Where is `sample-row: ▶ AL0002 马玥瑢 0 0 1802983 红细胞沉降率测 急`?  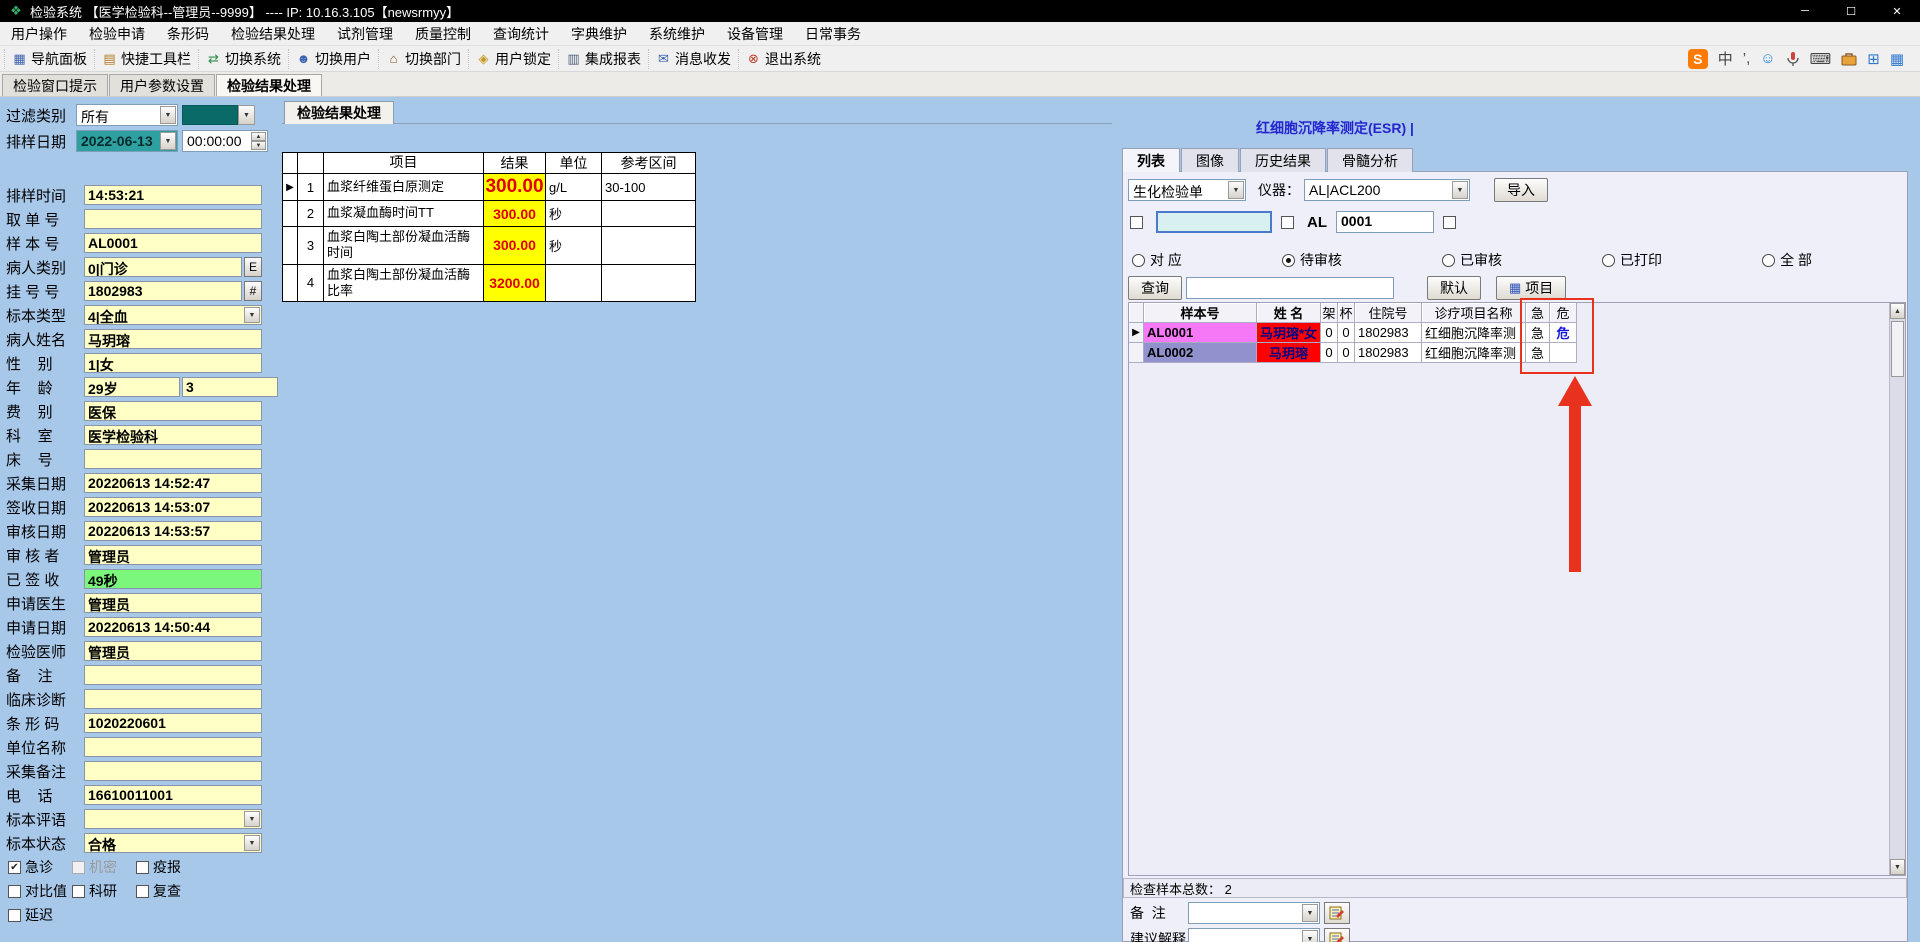 sample-row: ▶ AL0002 马玥瑢 0 0 1802983 红细胞沉降率测 急 is located at coordinates (1353, 353).